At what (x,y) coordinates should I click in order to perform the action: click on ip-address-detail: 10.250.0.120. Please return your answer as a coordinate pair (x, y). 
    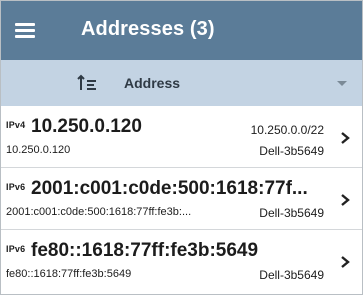
    Looking at the image, I should click on (38, 150).